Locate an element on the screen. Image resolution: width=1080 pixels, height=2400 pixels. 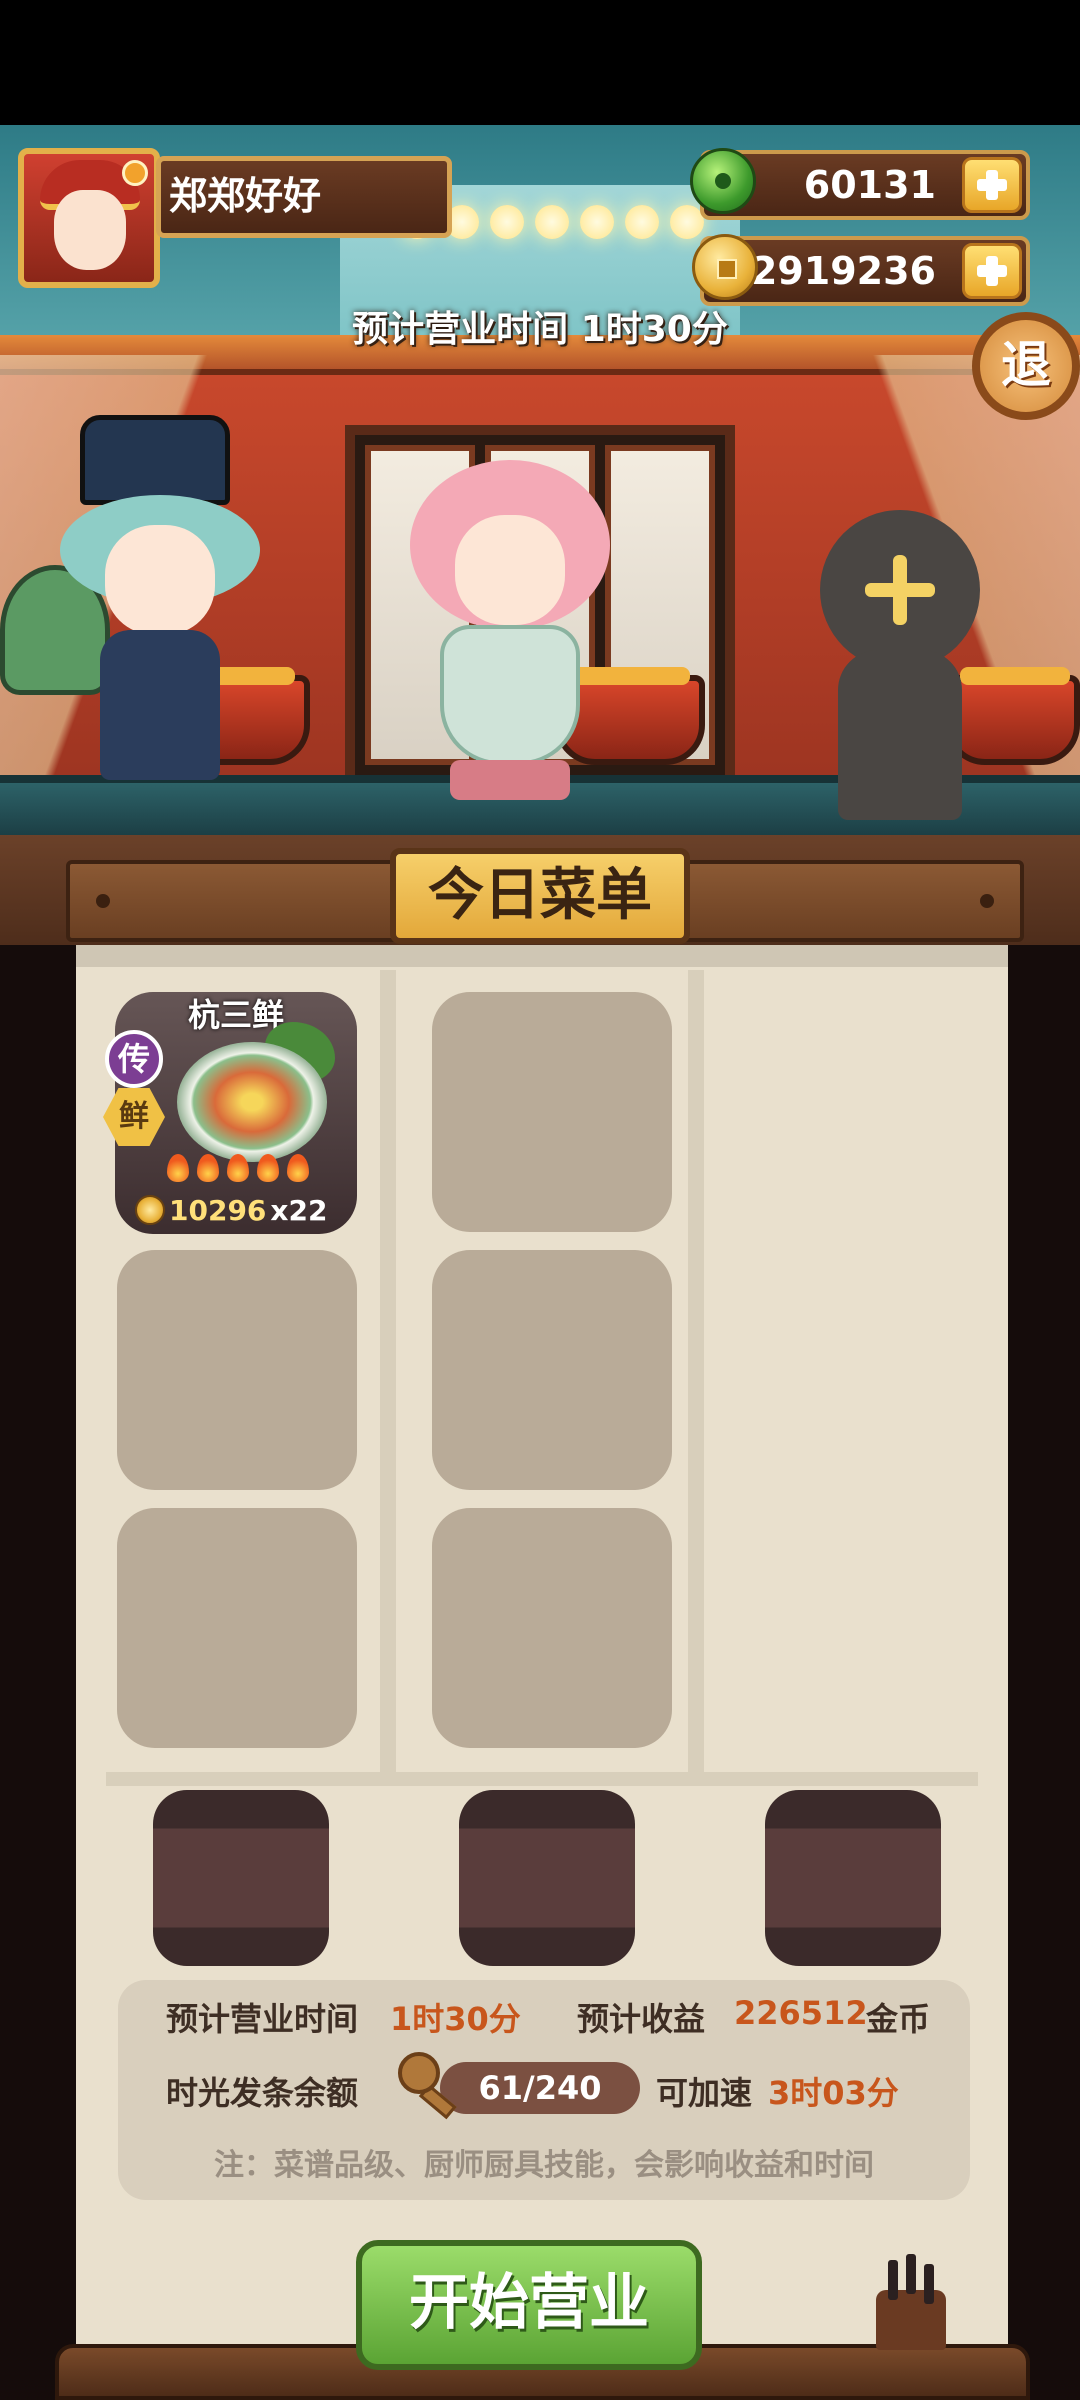
dish-price-row: 10296 x22 is located at coordinates (240, 1210).